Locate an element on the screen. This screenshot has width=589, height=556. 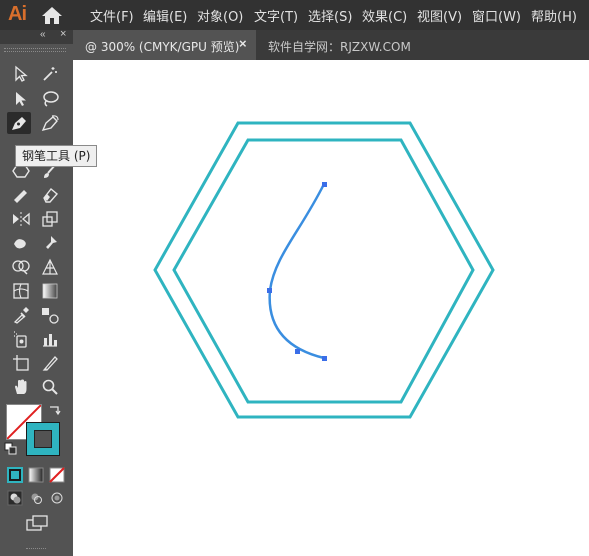
swap-fill-stroke-icon is located at coordinates (55, 410).